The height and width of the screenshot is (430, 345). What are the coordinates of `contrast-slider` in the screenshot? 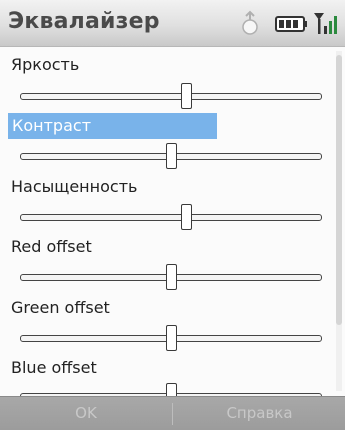 It's located at (171, 156).